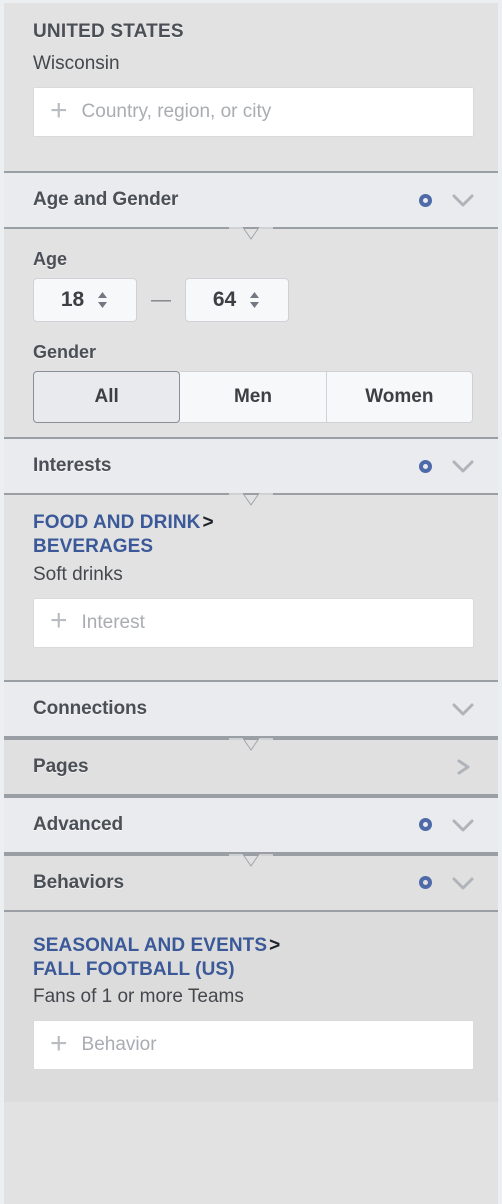 This screenshot has width=502, height=1204. What do you see at coordinates (253, 1045) in the screenshot?
I see `behavior-input: + Behavior` at bounding box center [253, 1045].